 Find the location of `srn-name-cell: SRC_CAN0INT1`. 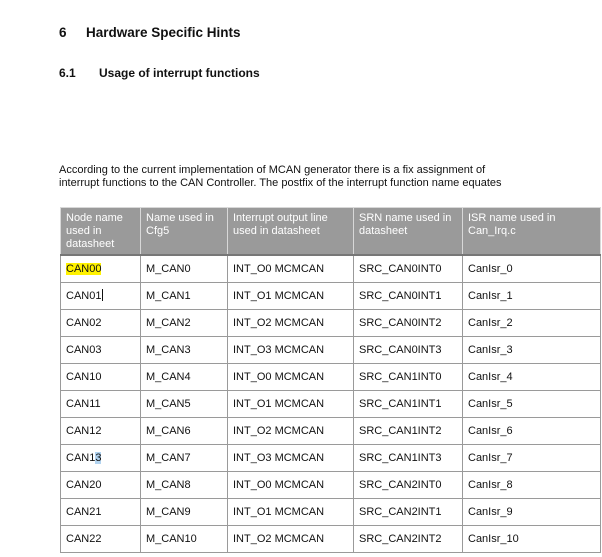

srn-name-cell: SRC_CAN0INT1 is located at coordinates (408, 295).